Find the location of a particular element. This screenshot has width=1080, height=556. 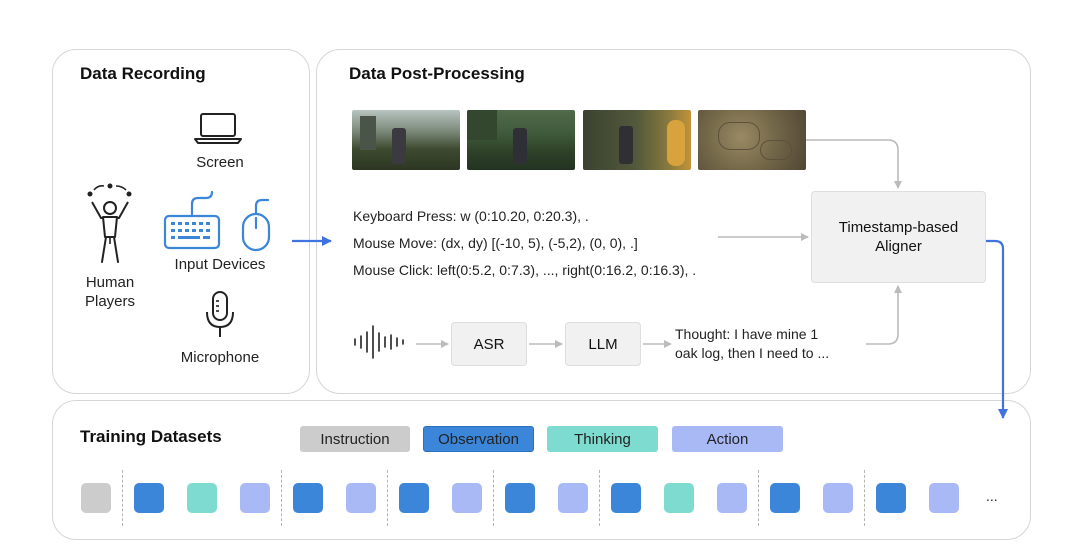

legend-action: Action is located at coordinates (727, 439).